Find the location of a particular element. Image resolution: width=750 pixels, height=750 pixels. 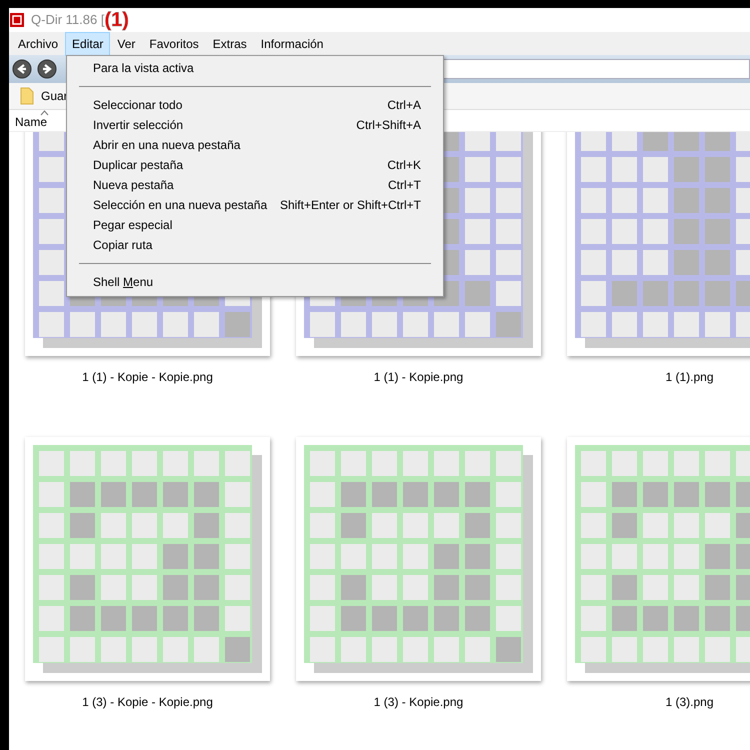

shortcut-label: Ctrl+T is located at coordinates (404, 185).